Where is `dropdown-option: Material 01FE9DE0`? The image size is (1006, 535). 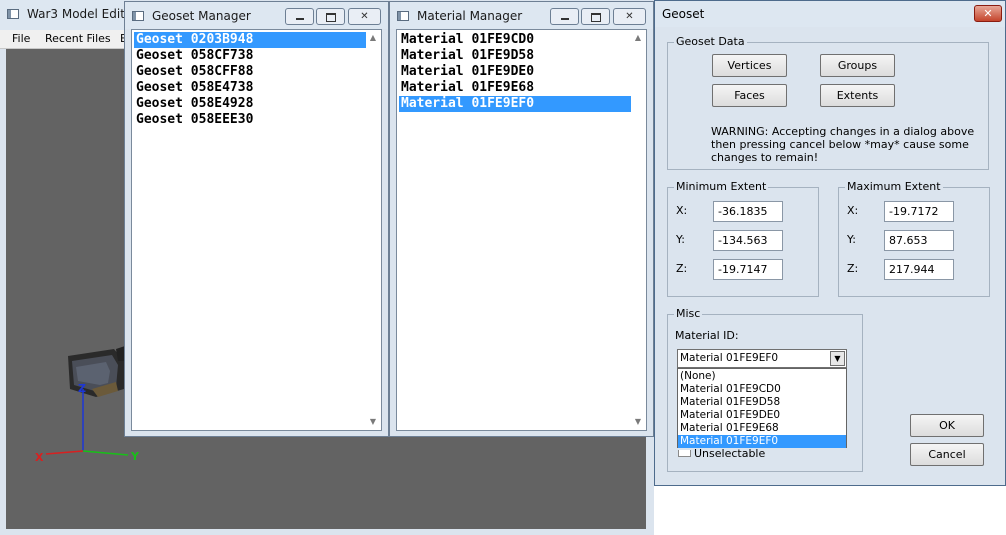
dropdown-option: Material 01FE9DE0 is located at coordinates (762, 415).